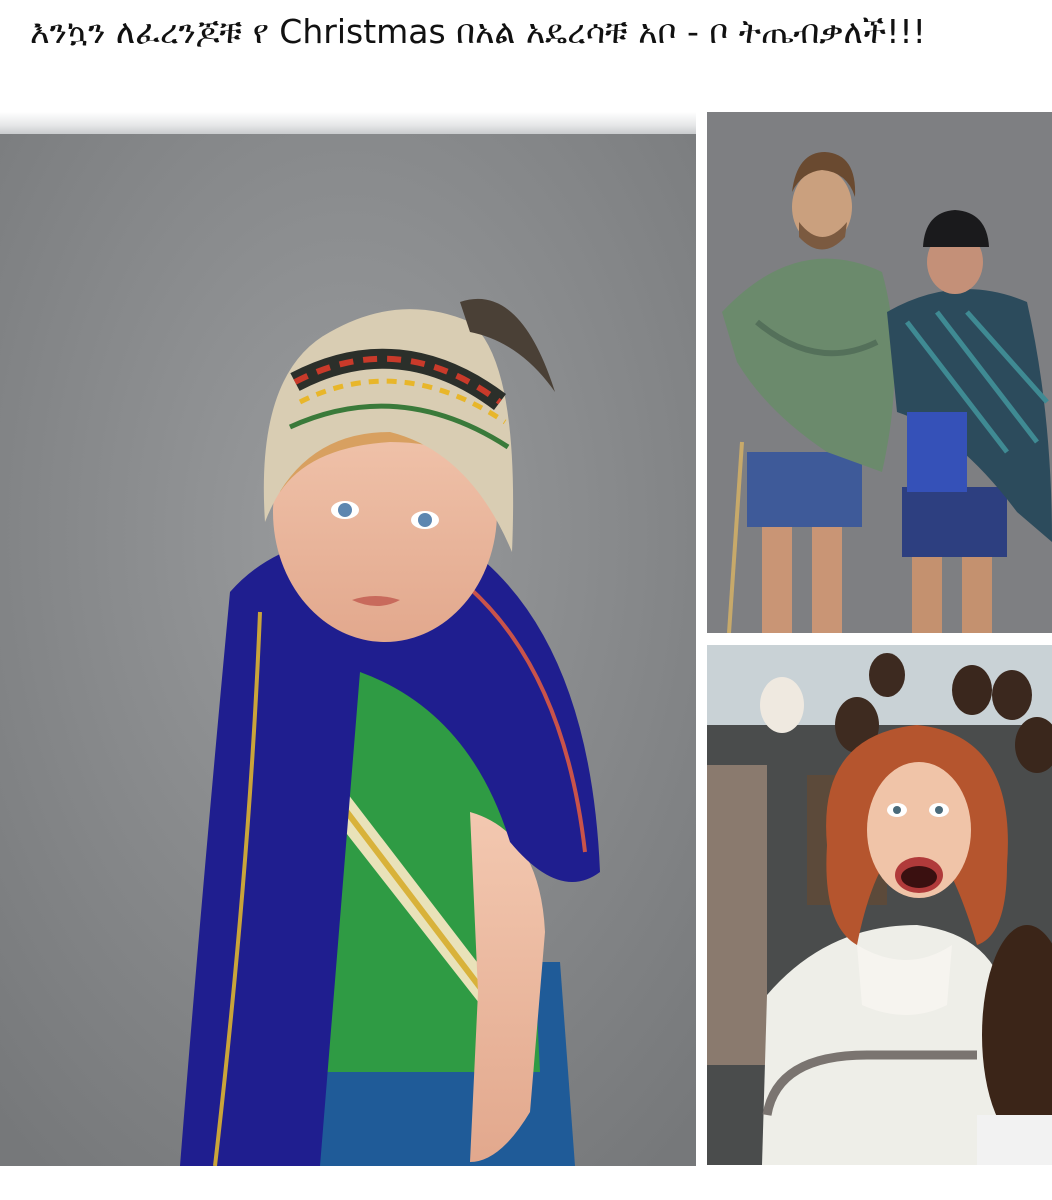 This screenshot has width=1052, height=1200. I want to click on screaming-woman-on-bus-photo, so click(879, 905).